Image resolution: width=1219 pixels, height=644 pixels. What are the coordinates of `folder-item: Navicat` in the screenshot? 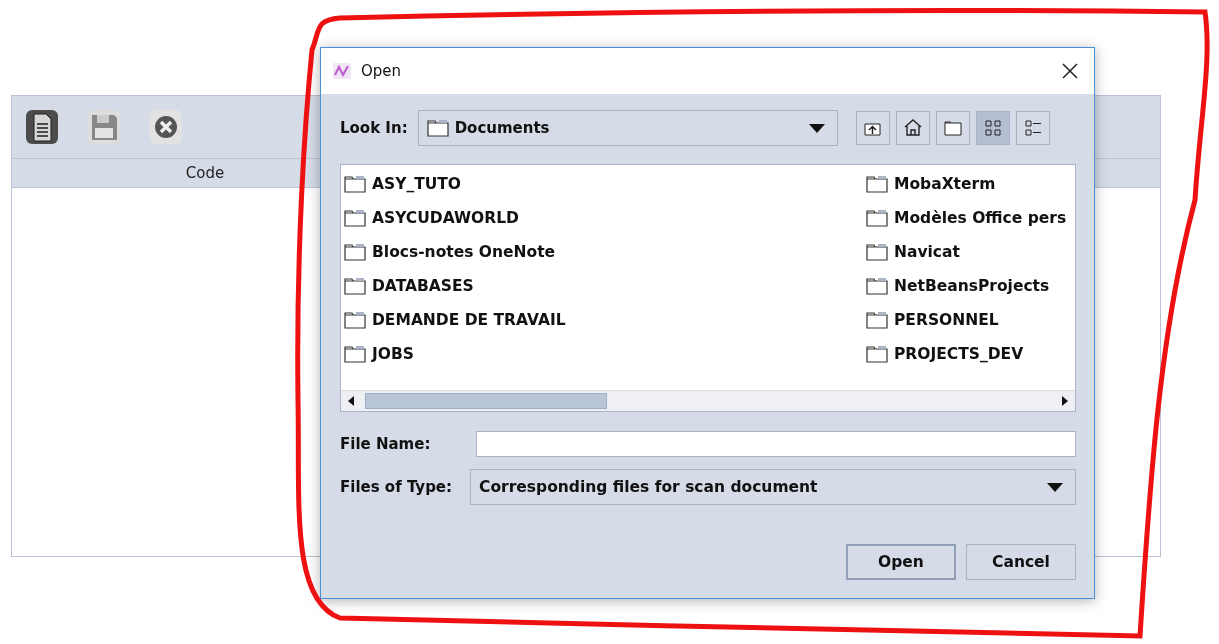 It's located at (969, 252).